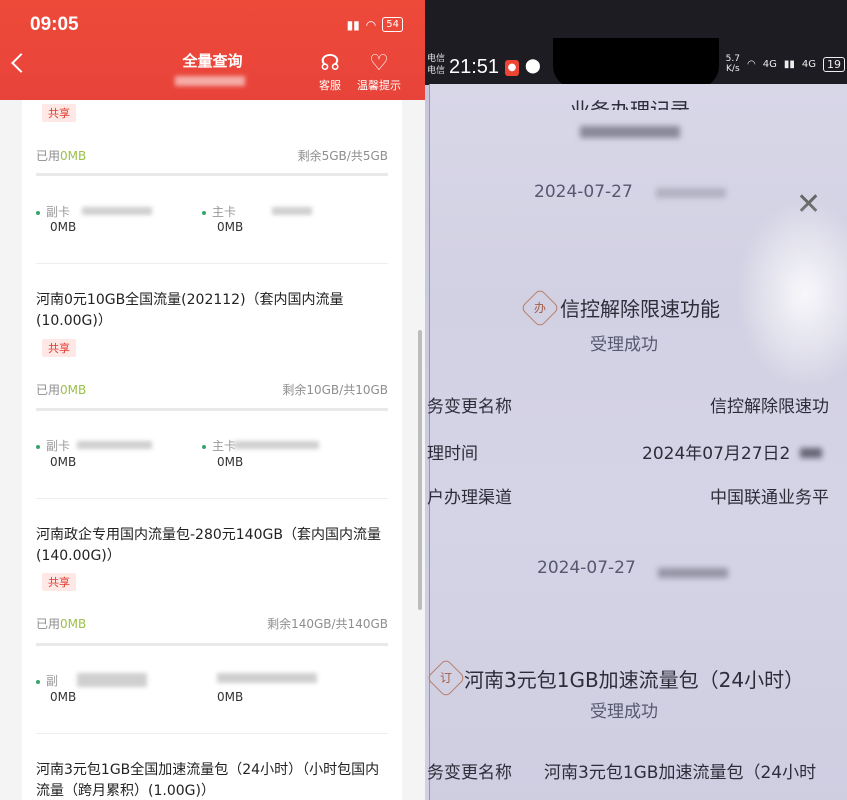  What do you see at coordinates (330, 85) in the screenshot?
I see `customer-service-label: 客服` at bounding box center [330, 85].